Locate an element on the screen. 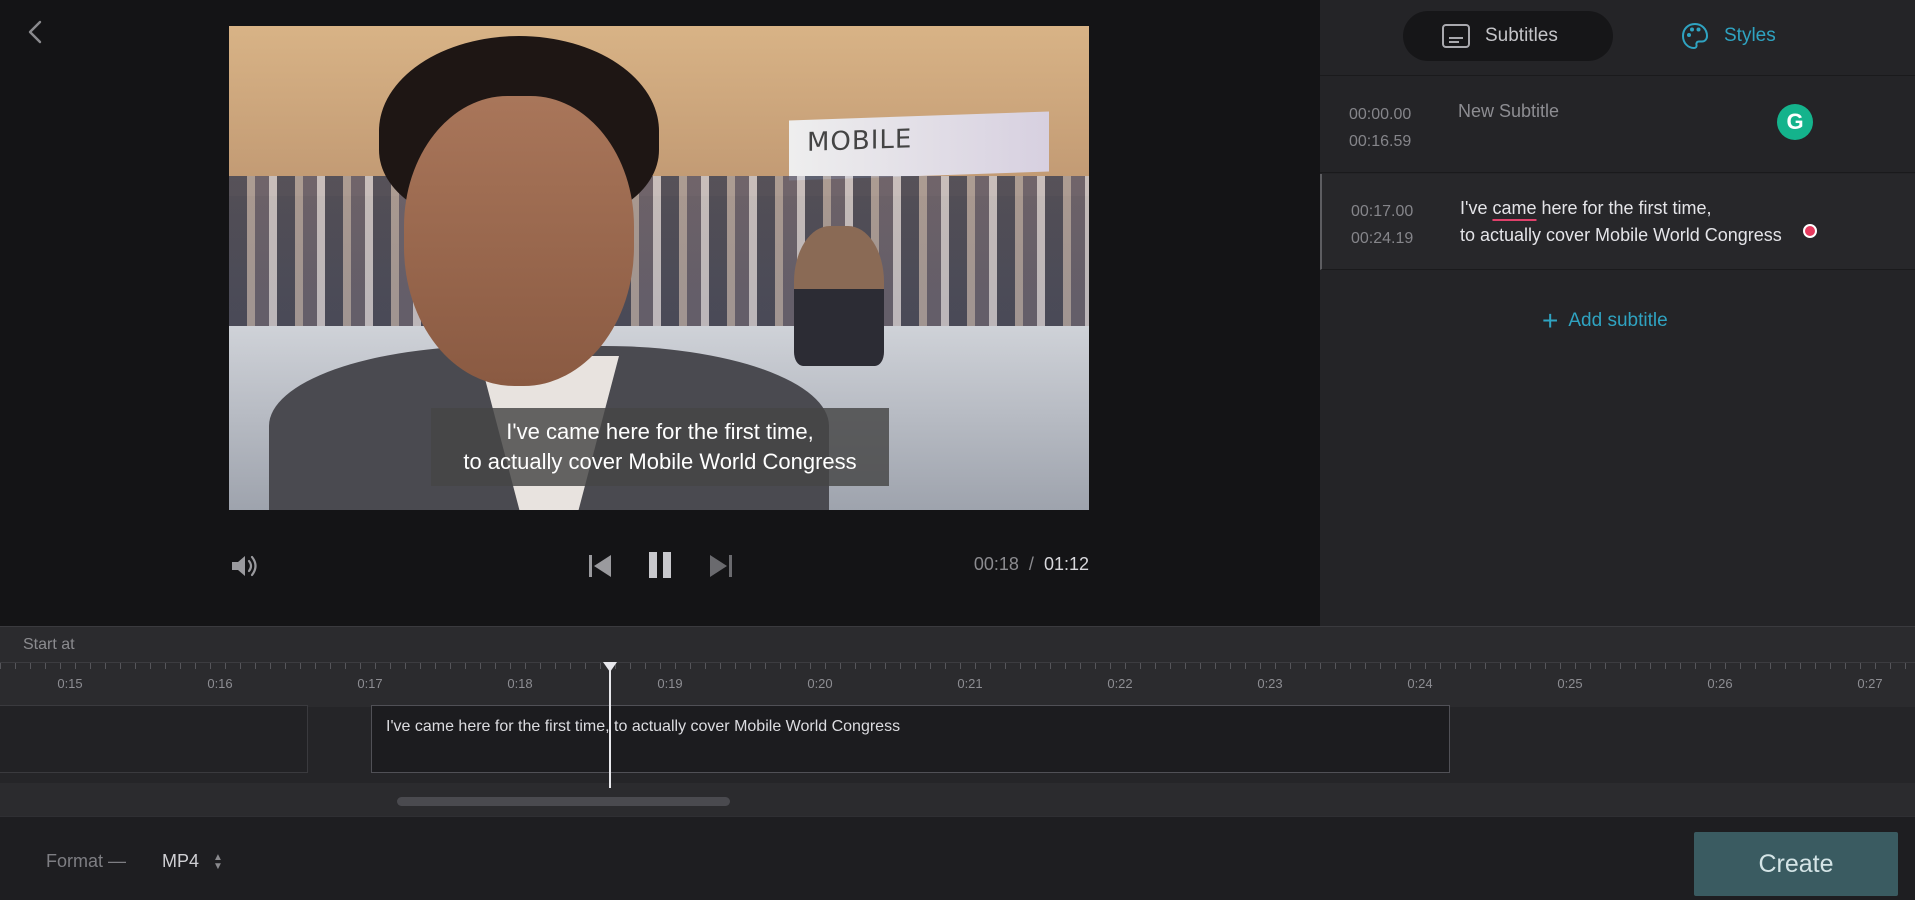 The height and width of the screenshot is (900, 1915). subtitle-line-1-post: here for the first time, is located at coordinates (1624, 208).